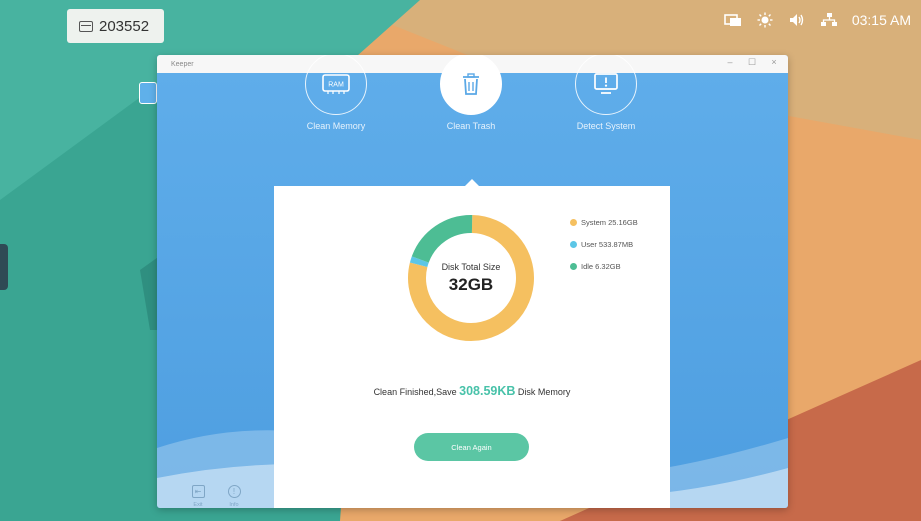 Image resolution: width=921 pixels, height=521 pixels. I want to click on volume-icon, so click(797, 20).